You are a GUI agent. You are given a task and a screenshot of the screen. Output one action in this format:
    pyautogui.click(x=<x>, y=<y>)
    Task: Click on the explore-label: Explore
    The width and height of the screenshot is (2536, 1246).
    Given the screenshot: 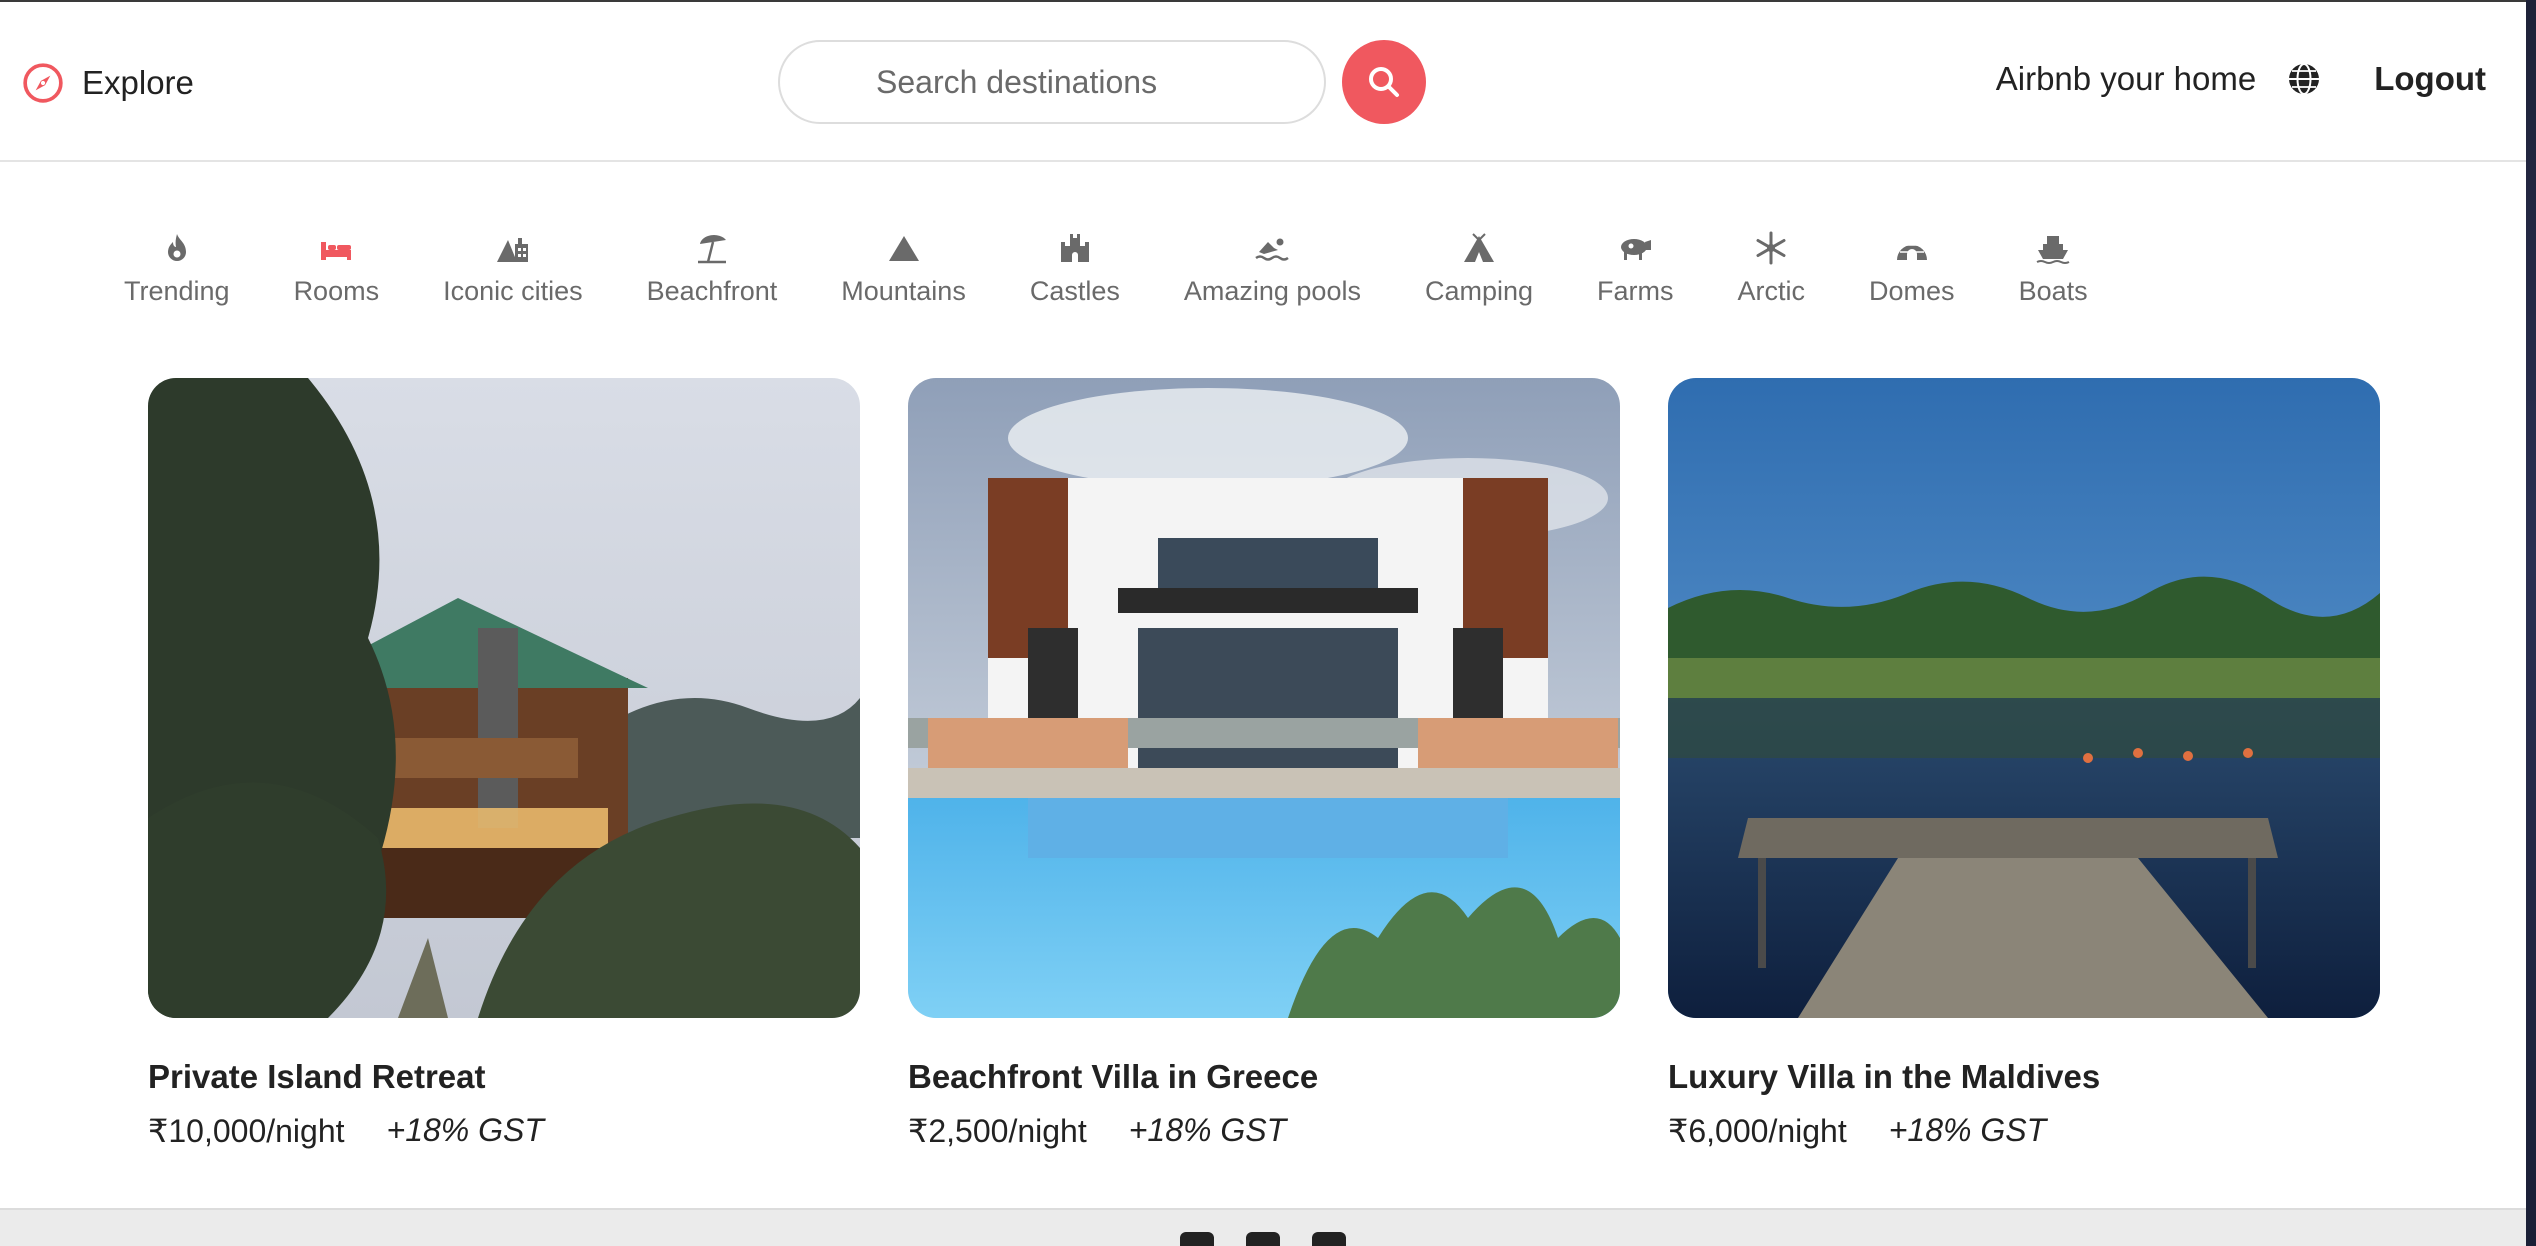 What is the action you would take?
    pyautogui.click(x=138, y=82)
    